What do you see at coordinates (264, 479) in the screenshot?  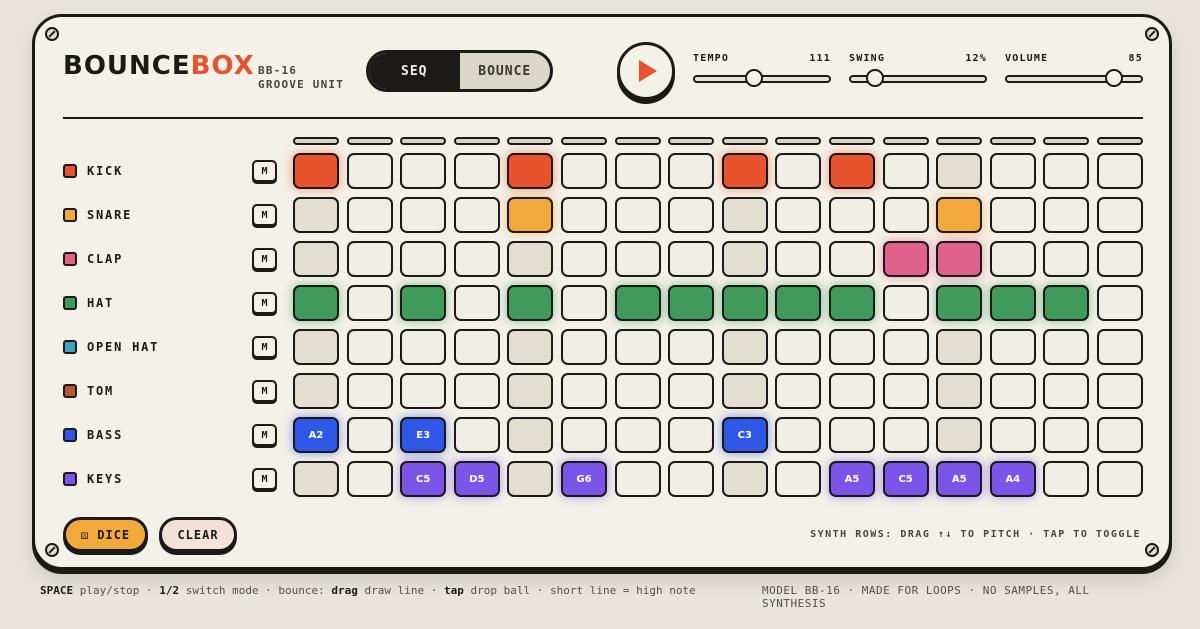 I see `mute-button-keys: M` at bounding box center [264, 479].